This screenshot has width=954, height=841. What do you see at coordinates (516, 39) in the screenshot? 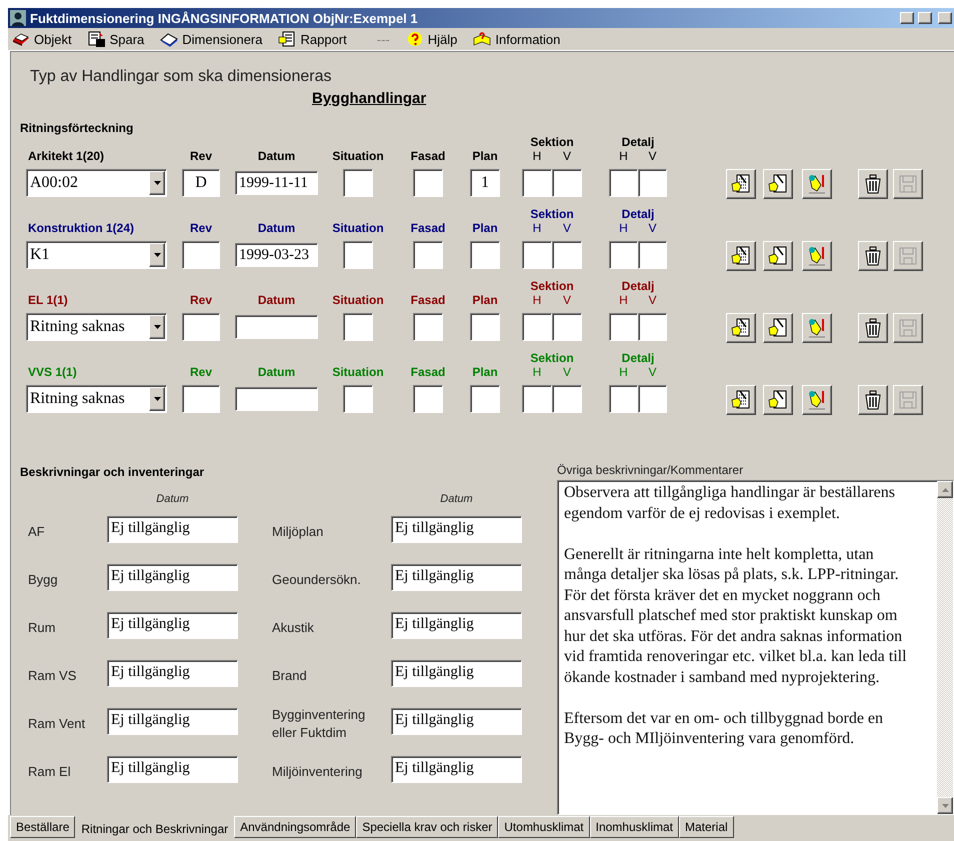
I see `menu-item: Information` at bounding box center [516, 39].